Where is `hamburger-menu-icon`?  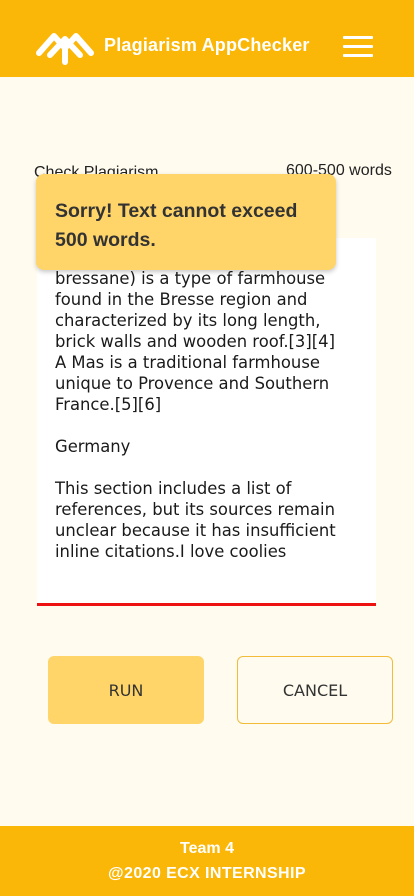
hamburger-menu-icon is located at coordinates (358, 47).